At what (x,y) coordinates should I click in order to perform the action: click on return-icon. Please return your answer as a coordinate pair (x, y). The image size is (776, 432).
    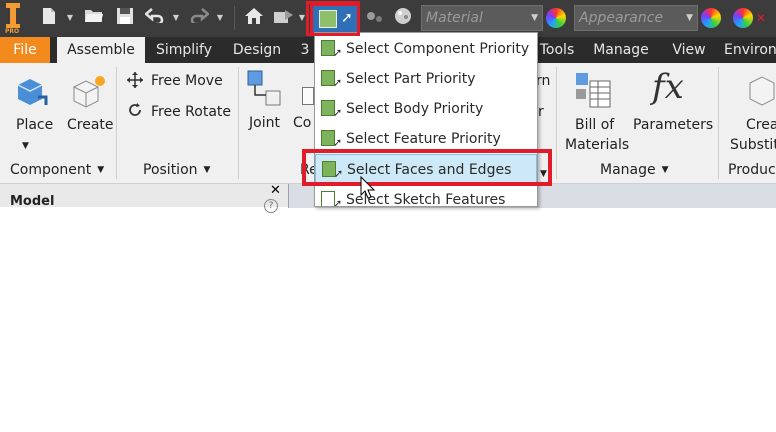
    Looking at the image, I should click on (284, 18).